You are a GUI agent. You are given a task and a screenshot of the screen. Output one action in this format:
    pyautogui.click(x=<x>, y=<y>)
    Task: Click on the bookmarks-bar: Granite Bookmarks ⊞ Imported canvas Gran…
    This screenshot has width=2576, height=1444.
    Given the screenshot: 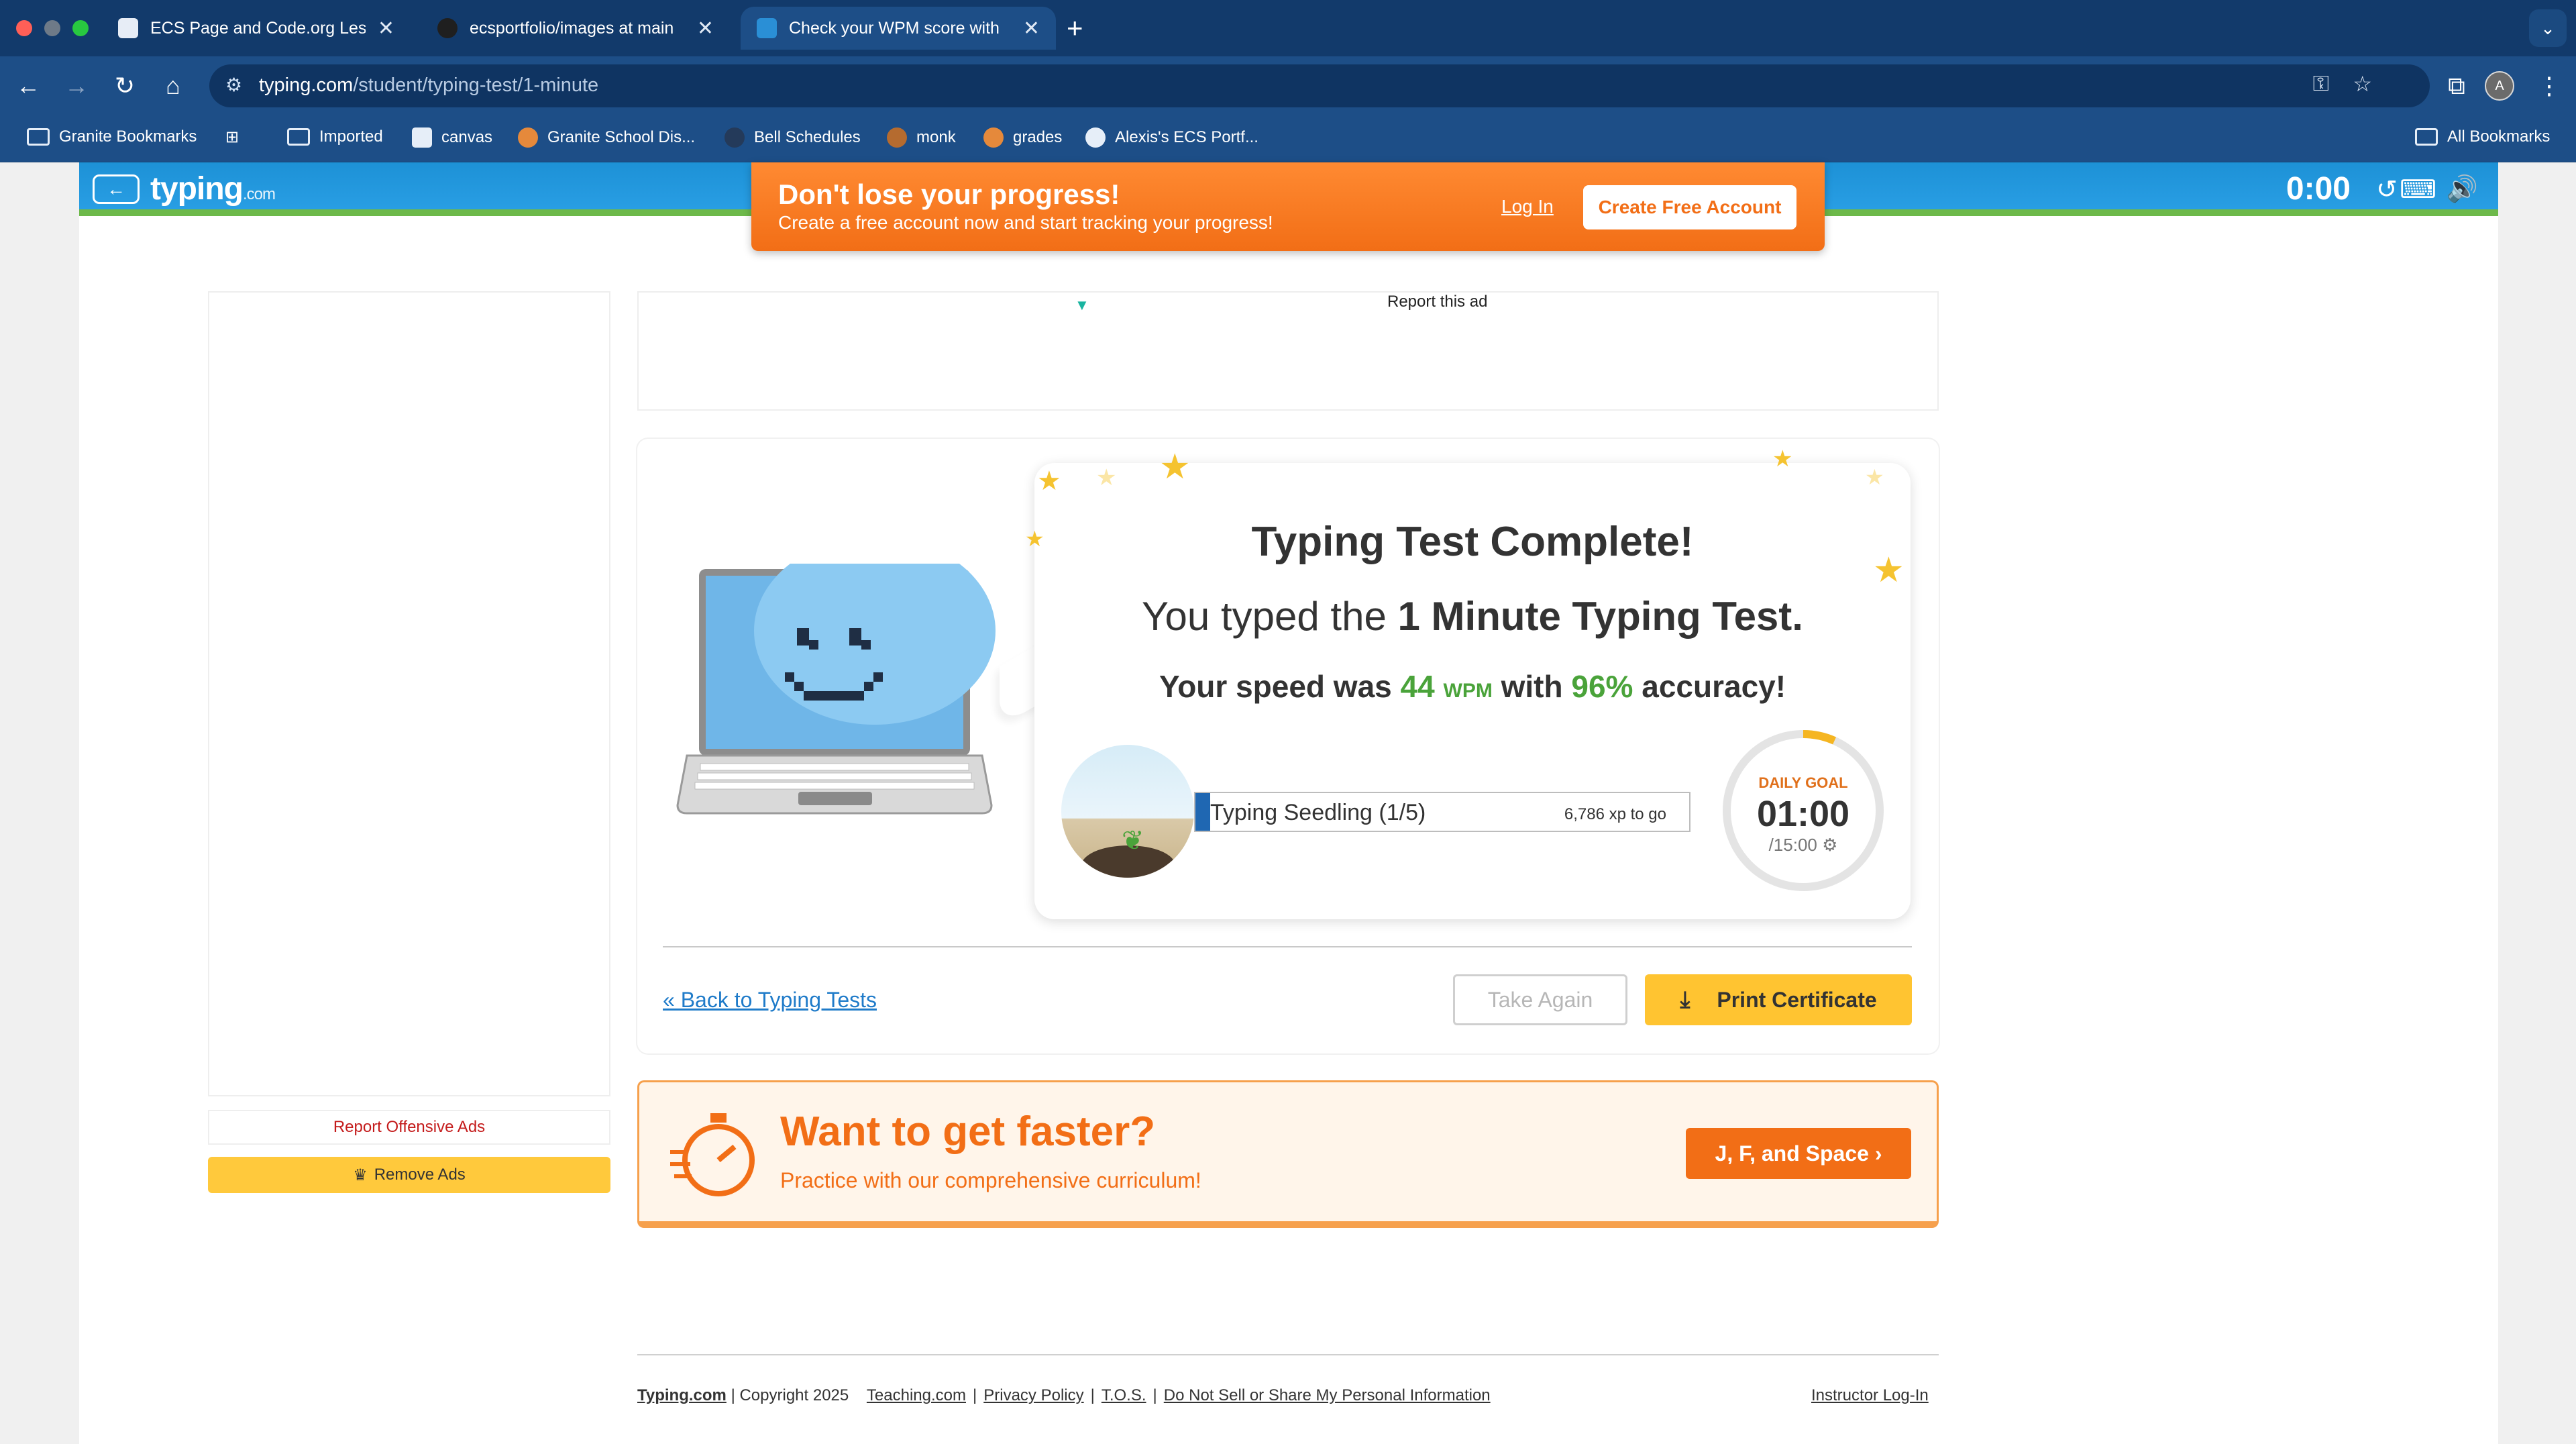 What is the action you would take?
    pyautogui.click(x=1288, y=138)
    